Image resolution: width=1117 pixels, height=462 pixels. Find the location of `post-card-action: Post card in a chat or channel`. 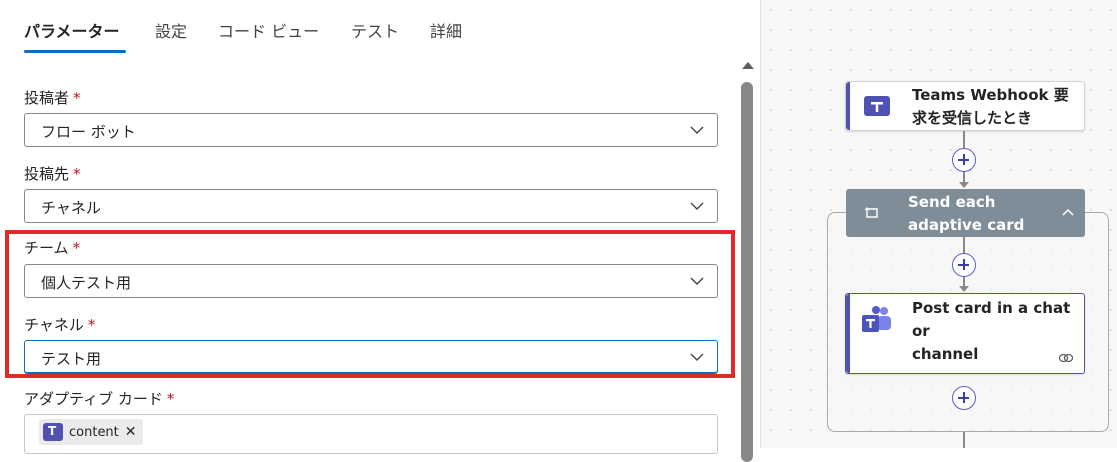

post-card-action: Post card in a chat or channel is located at coordinates (965, 333).